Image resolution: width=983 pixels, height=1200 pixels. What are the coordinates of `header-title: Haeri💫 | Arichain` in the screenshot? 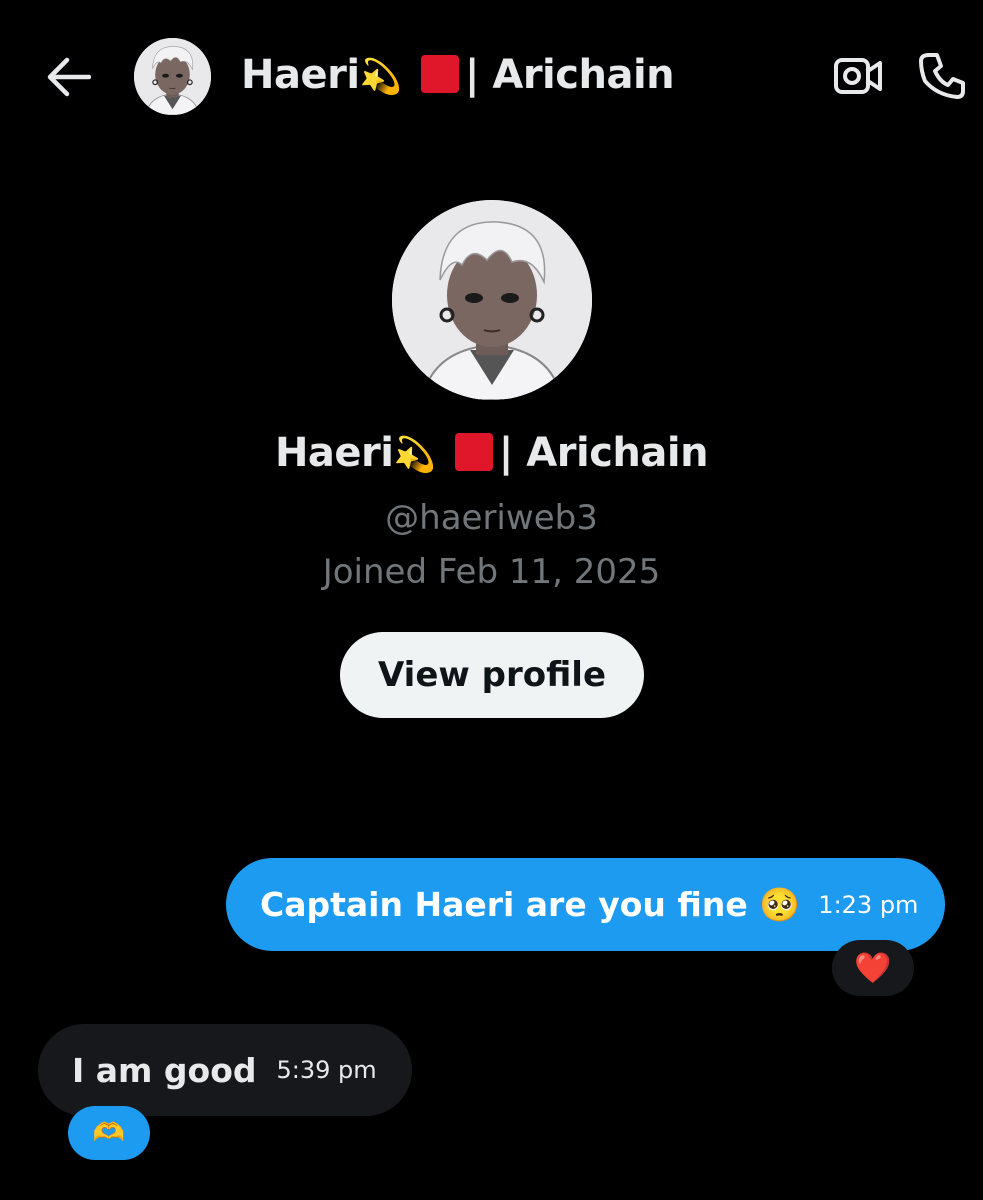 It's located at (458, 75).